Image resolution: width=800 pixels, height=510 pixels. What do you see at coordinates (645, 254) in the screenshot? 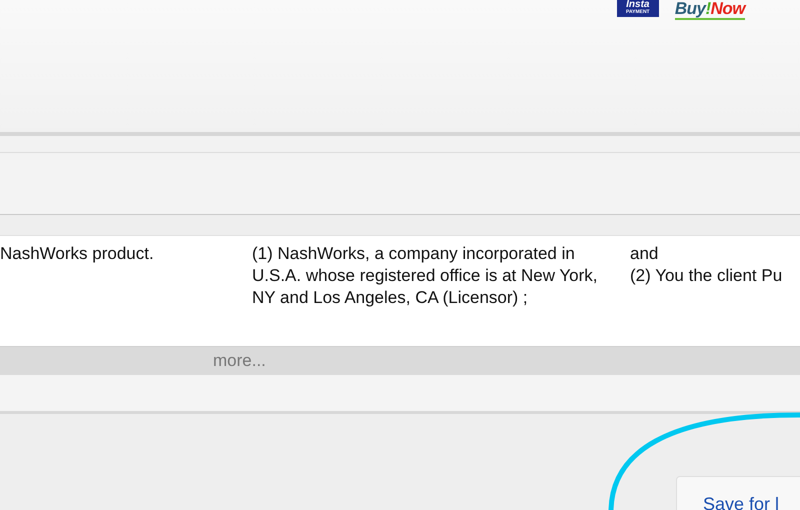
I see `table-cell-text: and` at bounding box center [645, 254].